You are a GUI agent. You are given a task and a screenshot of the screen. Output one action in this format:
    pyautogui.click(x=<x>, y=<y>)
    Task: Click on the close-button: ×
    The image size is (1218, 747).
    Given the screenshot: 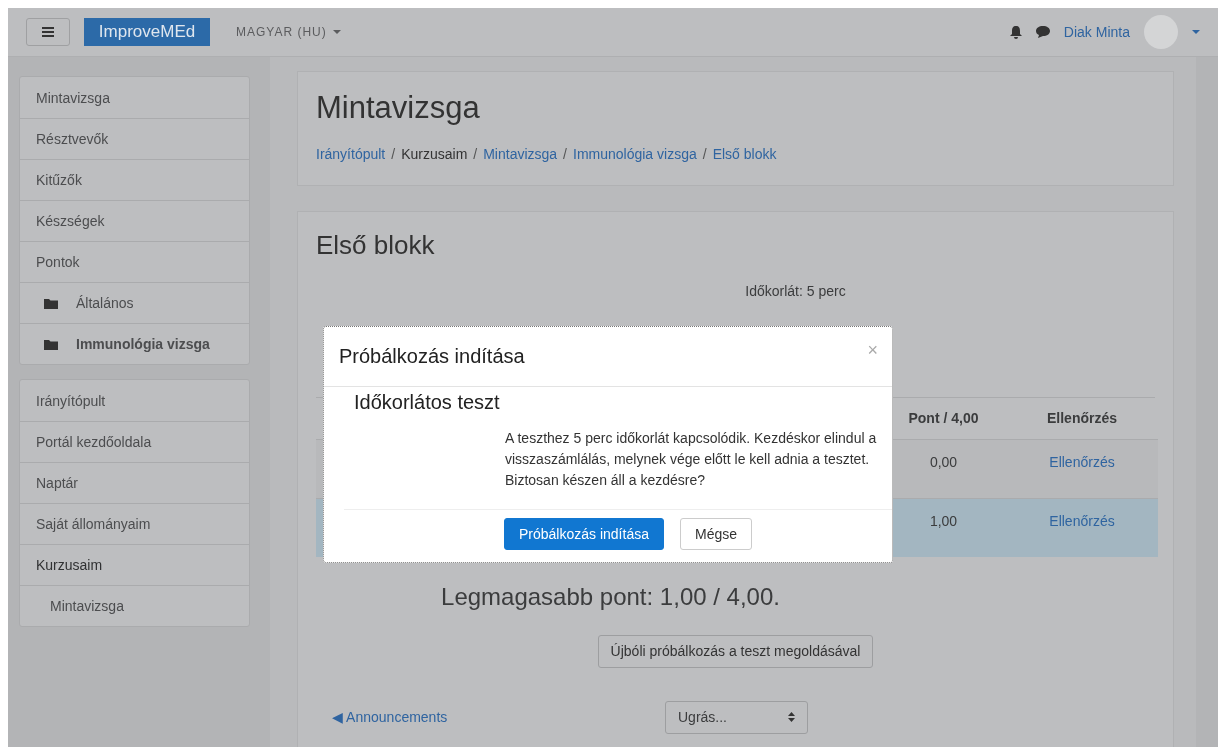 What is the action you would take?
    pyautogui.click(x=872, y=350)
    